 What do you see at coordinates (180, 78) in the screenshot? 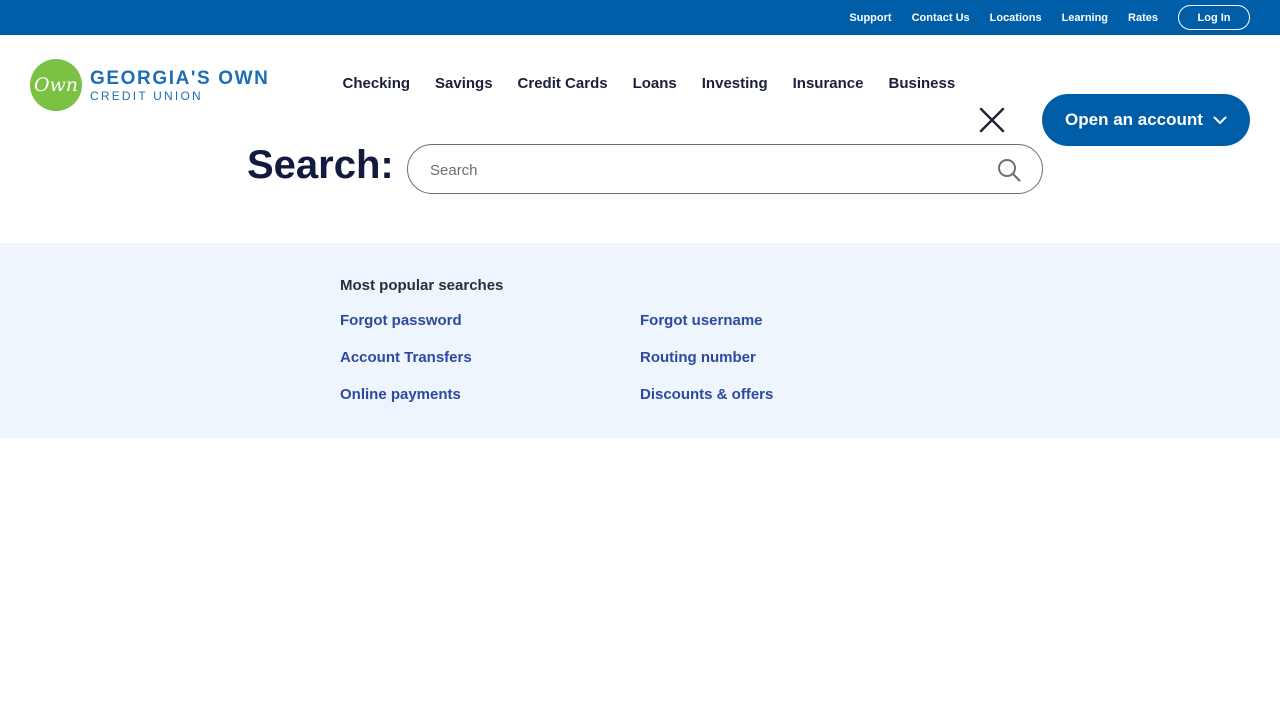
I see `logo-name-line1: GEORGIA'S OWN` at bounding box center [180, 78].